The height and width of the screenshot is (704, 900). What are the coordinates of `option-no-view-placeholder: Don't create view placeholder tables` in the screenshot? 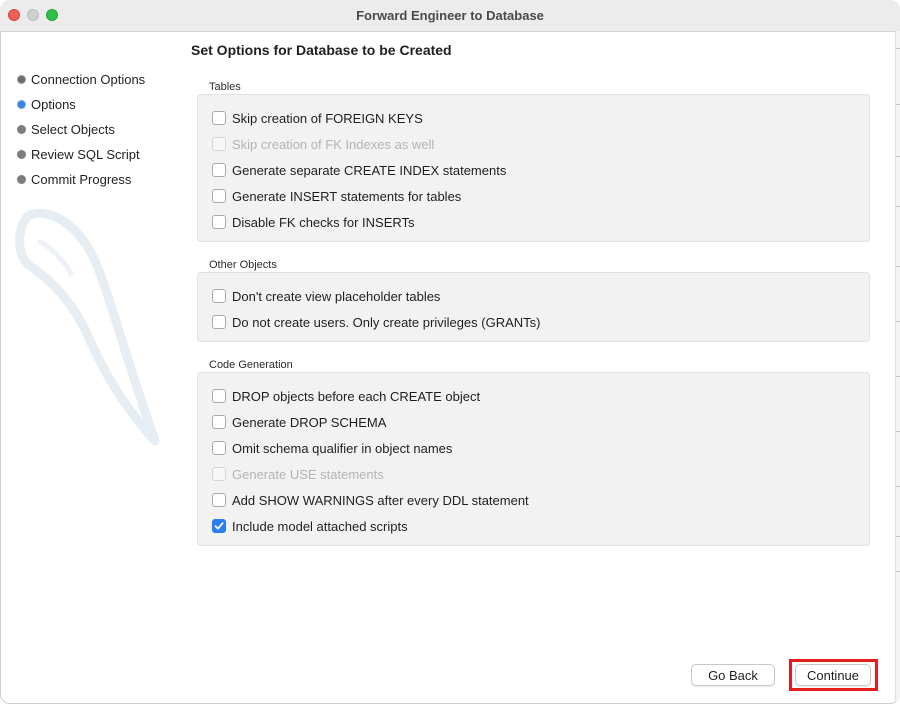 It's located at (326, 296).